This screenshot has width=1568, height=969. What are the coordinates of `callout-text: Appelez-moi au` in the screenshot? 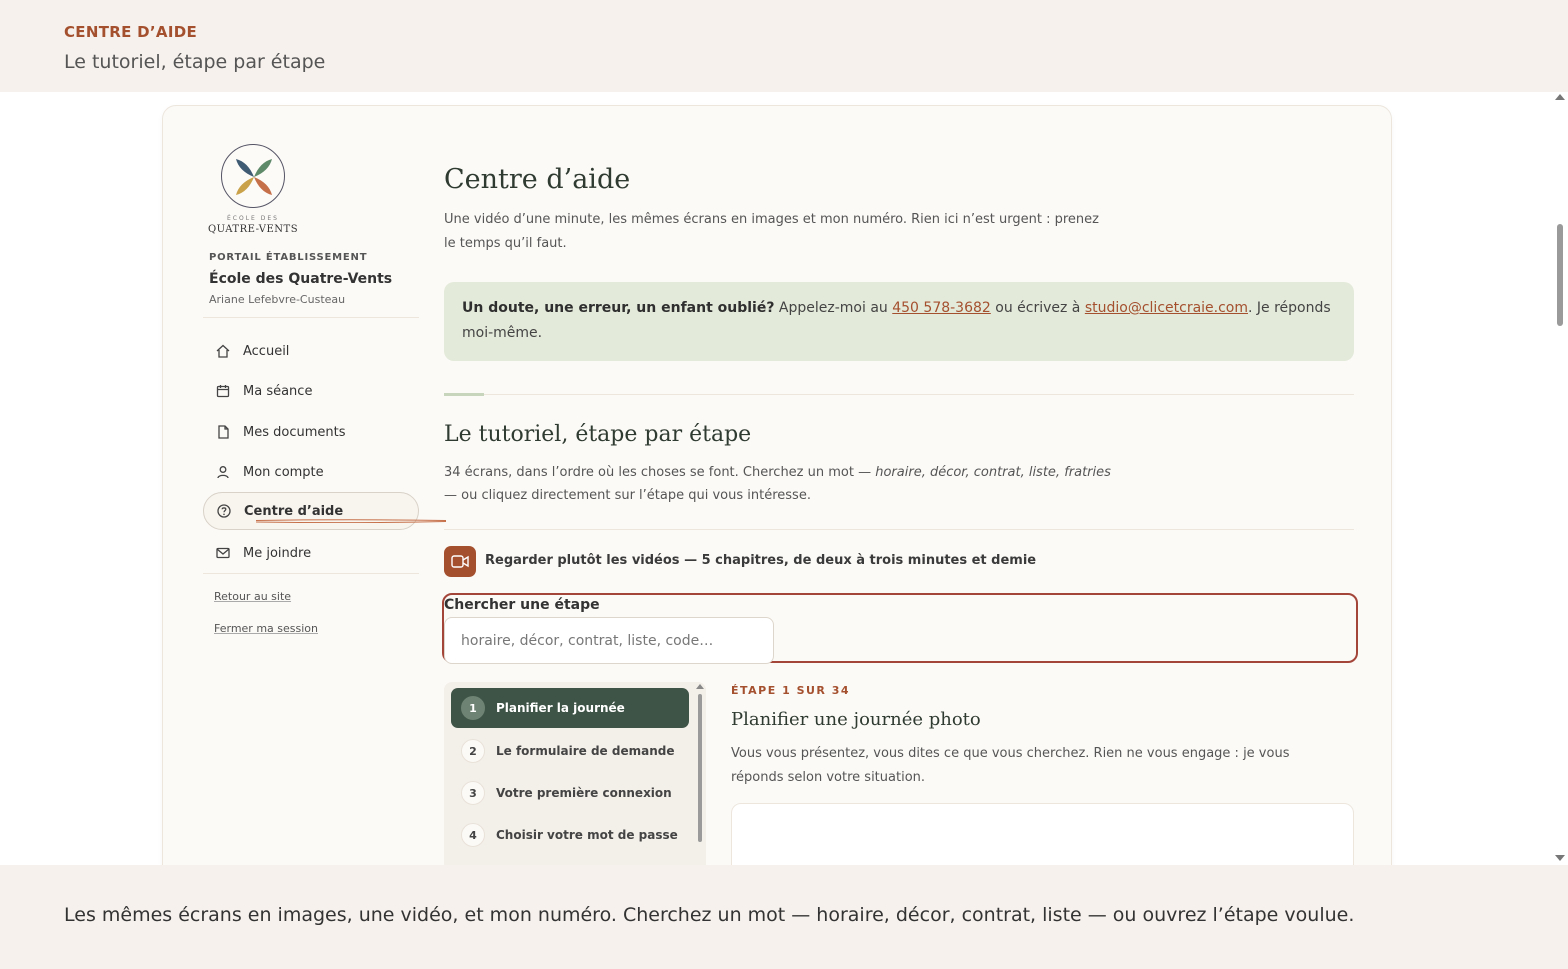 It's located at (833, 308).